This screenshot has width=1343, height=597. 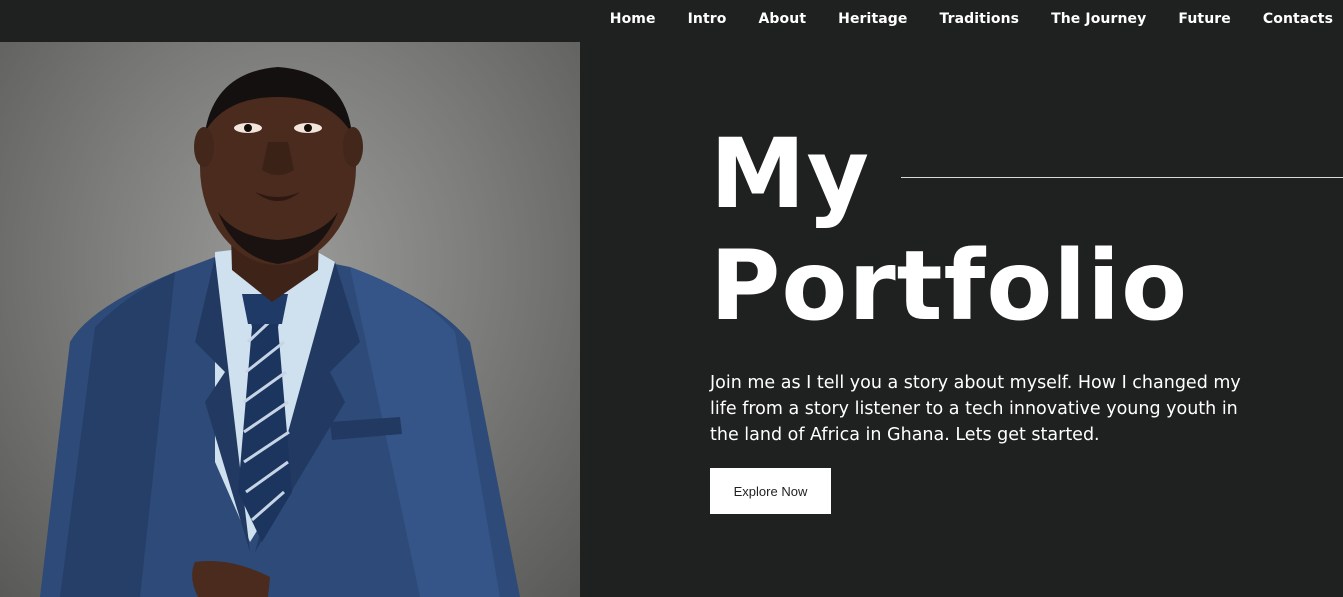 What do you see at coordinates (1122, 177) in the screenshot?
I see `title-divider` at bounding box center [1122, 177].